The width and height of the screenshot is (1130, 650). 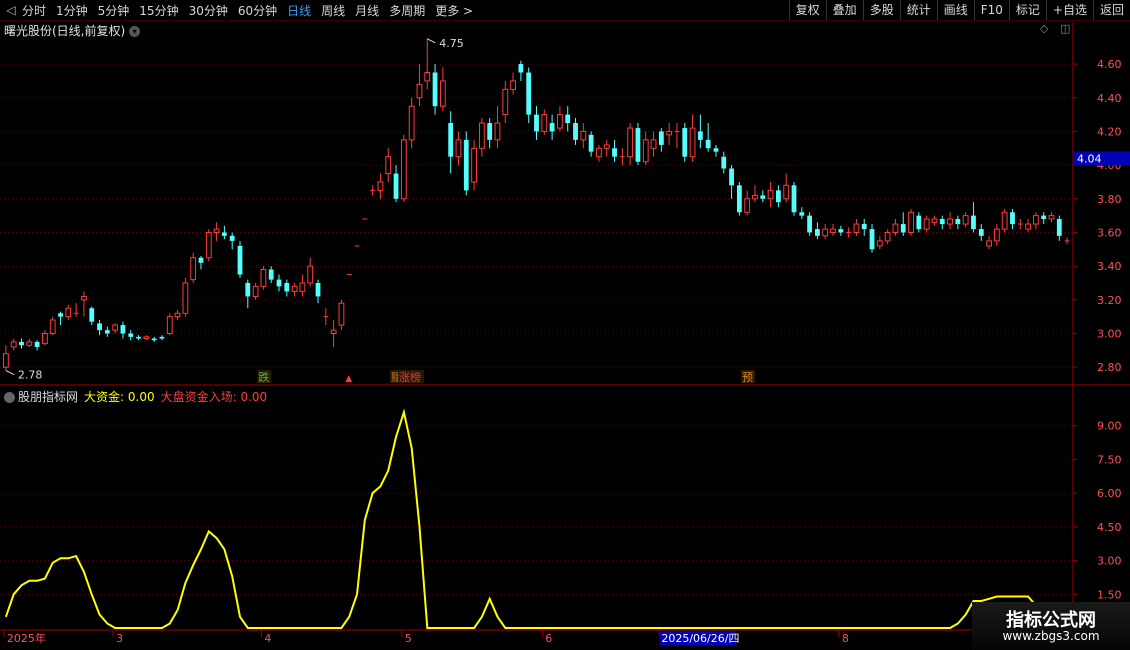 What do you see at coordinates (548, 638) in the screenshot?
I see `date-tick-label: 6` at bounding box center [548, 638].